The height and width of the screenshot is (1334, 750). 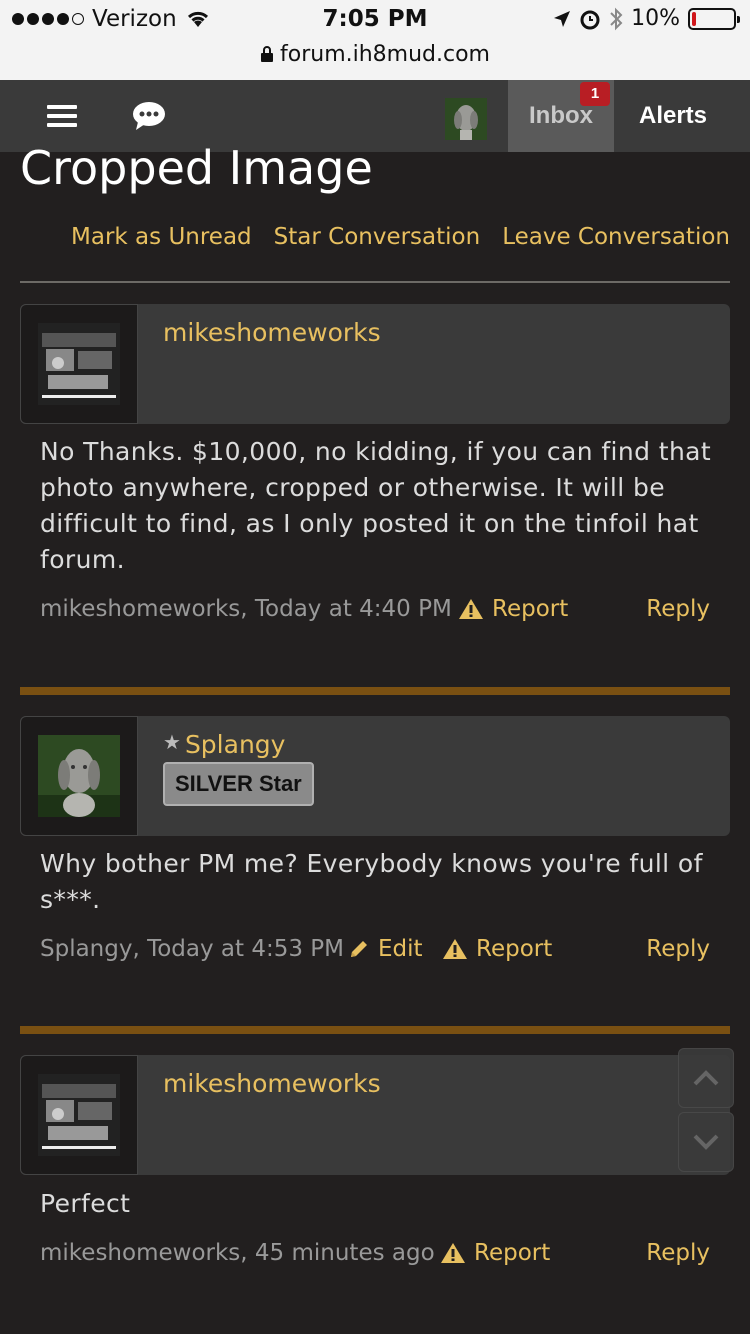 I want to click on message-header: ★ Splangy SILVER Star, so click(x=375, y=776).